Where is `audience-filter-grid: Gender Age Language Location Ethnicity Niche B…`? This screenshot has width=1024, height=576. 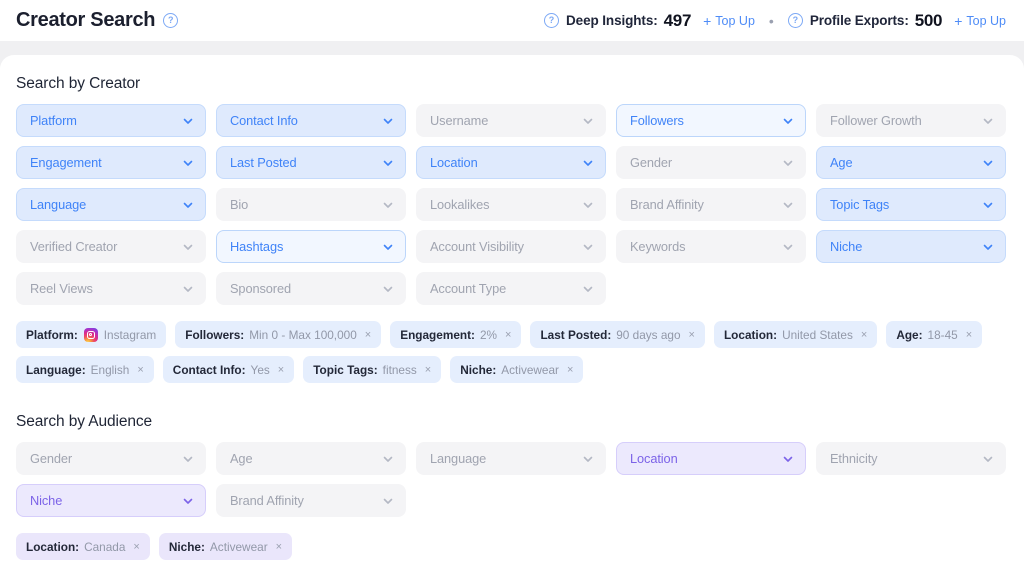 audience-filter-grid: Gender Age Language Location Ethnicity Niche B… is located at coordinates (512, 479).